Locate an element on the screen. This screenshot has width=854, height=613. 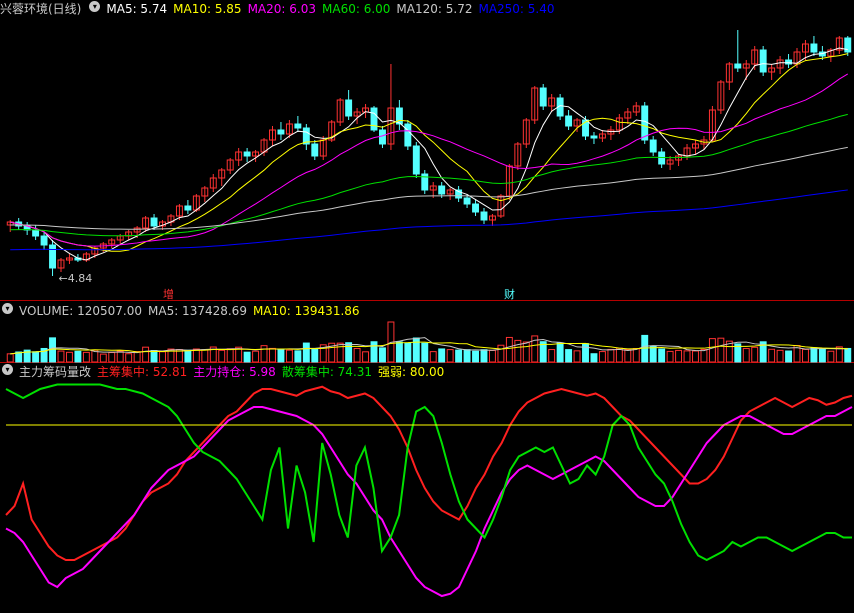
volume-ma-line is located at coordinates (429, 348).